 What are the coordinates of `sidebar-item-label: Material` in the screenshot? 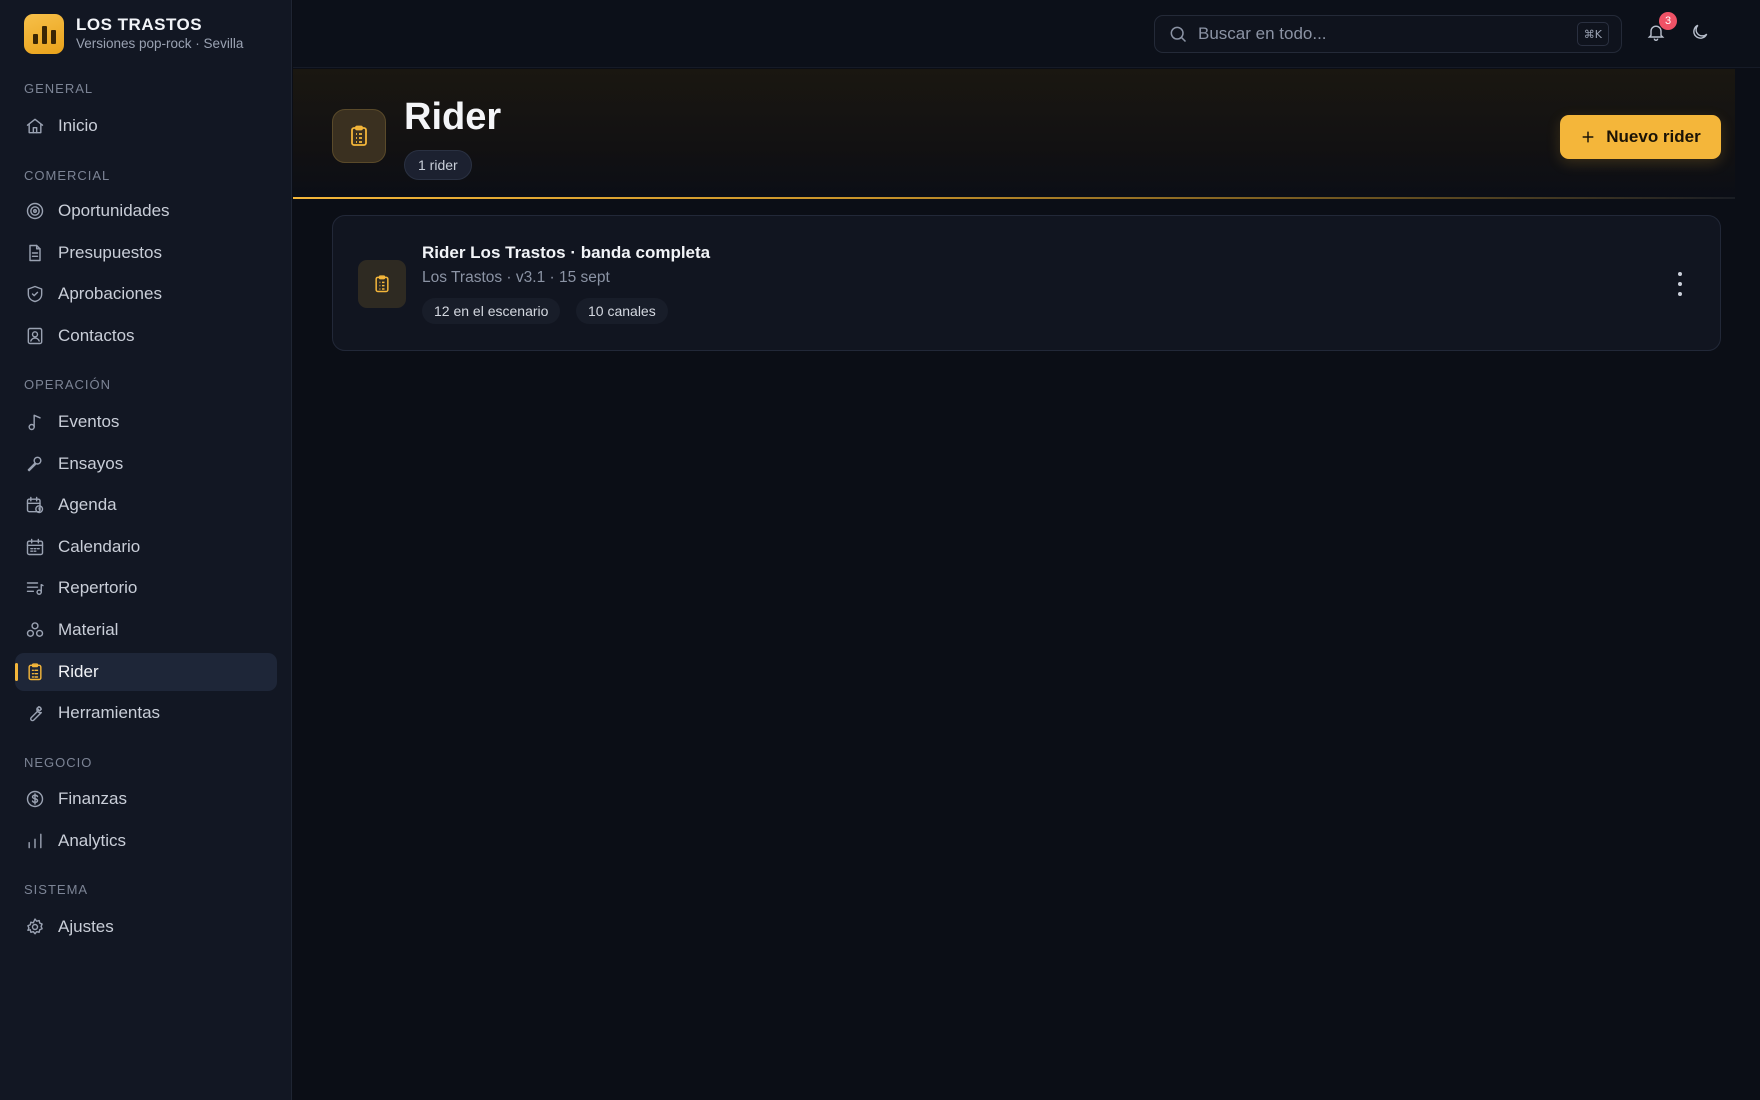 It's located at (88, 629).